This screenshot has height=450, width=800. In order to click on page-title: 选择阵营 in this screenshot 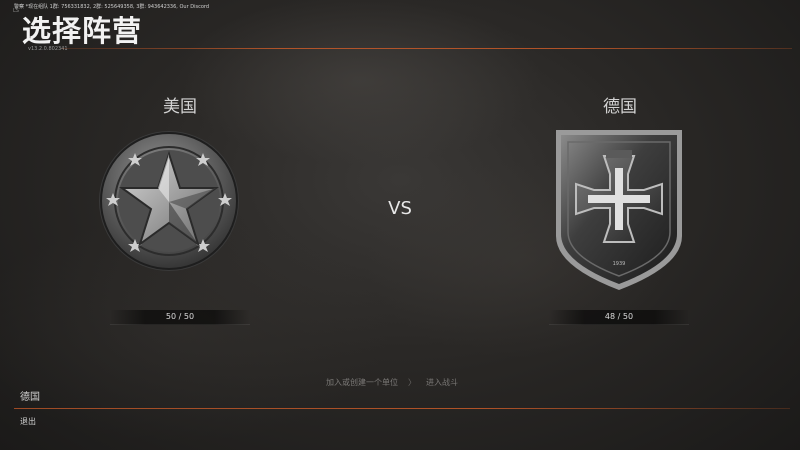, I will do `click(82, 31)`.